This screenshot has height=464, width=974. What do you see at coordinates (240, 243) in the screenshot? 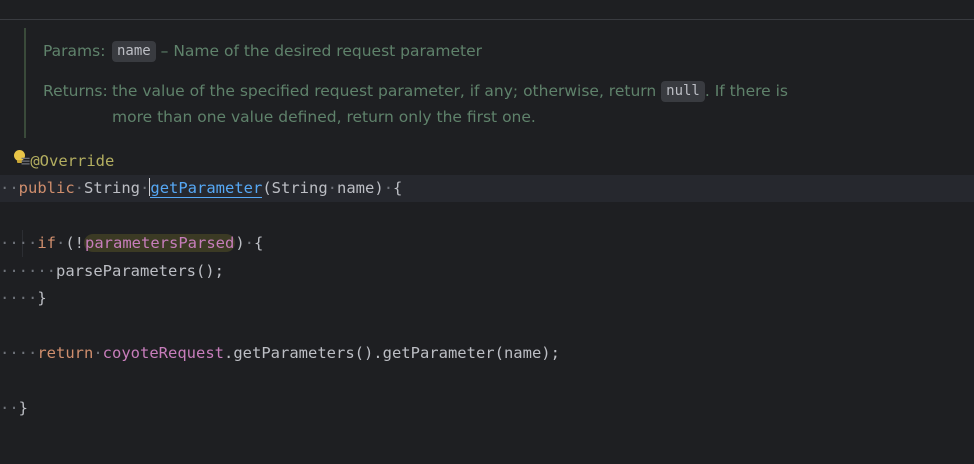
I see `if-close-paren: )` at bounding box center [240, 243].